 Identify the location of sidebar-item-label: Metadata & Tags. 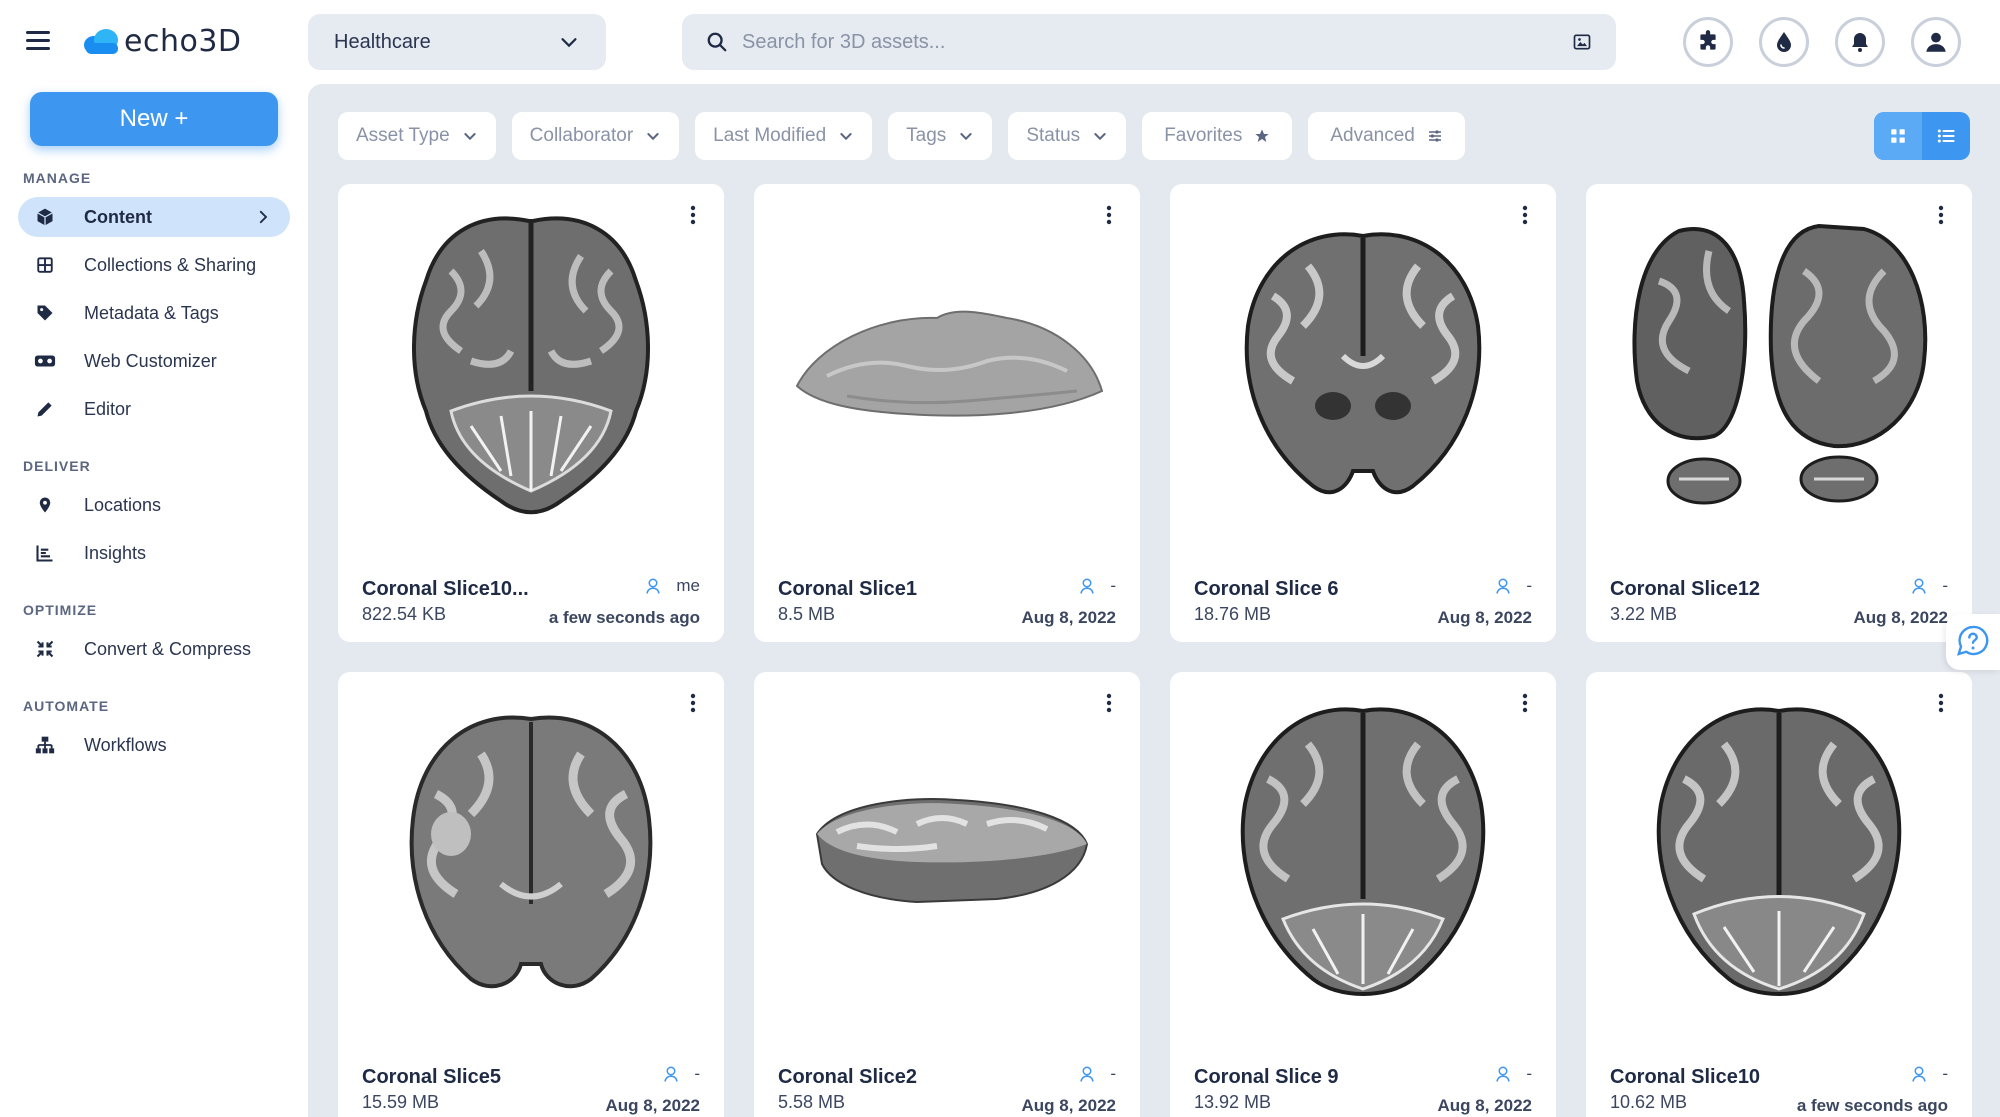
(151, 312).